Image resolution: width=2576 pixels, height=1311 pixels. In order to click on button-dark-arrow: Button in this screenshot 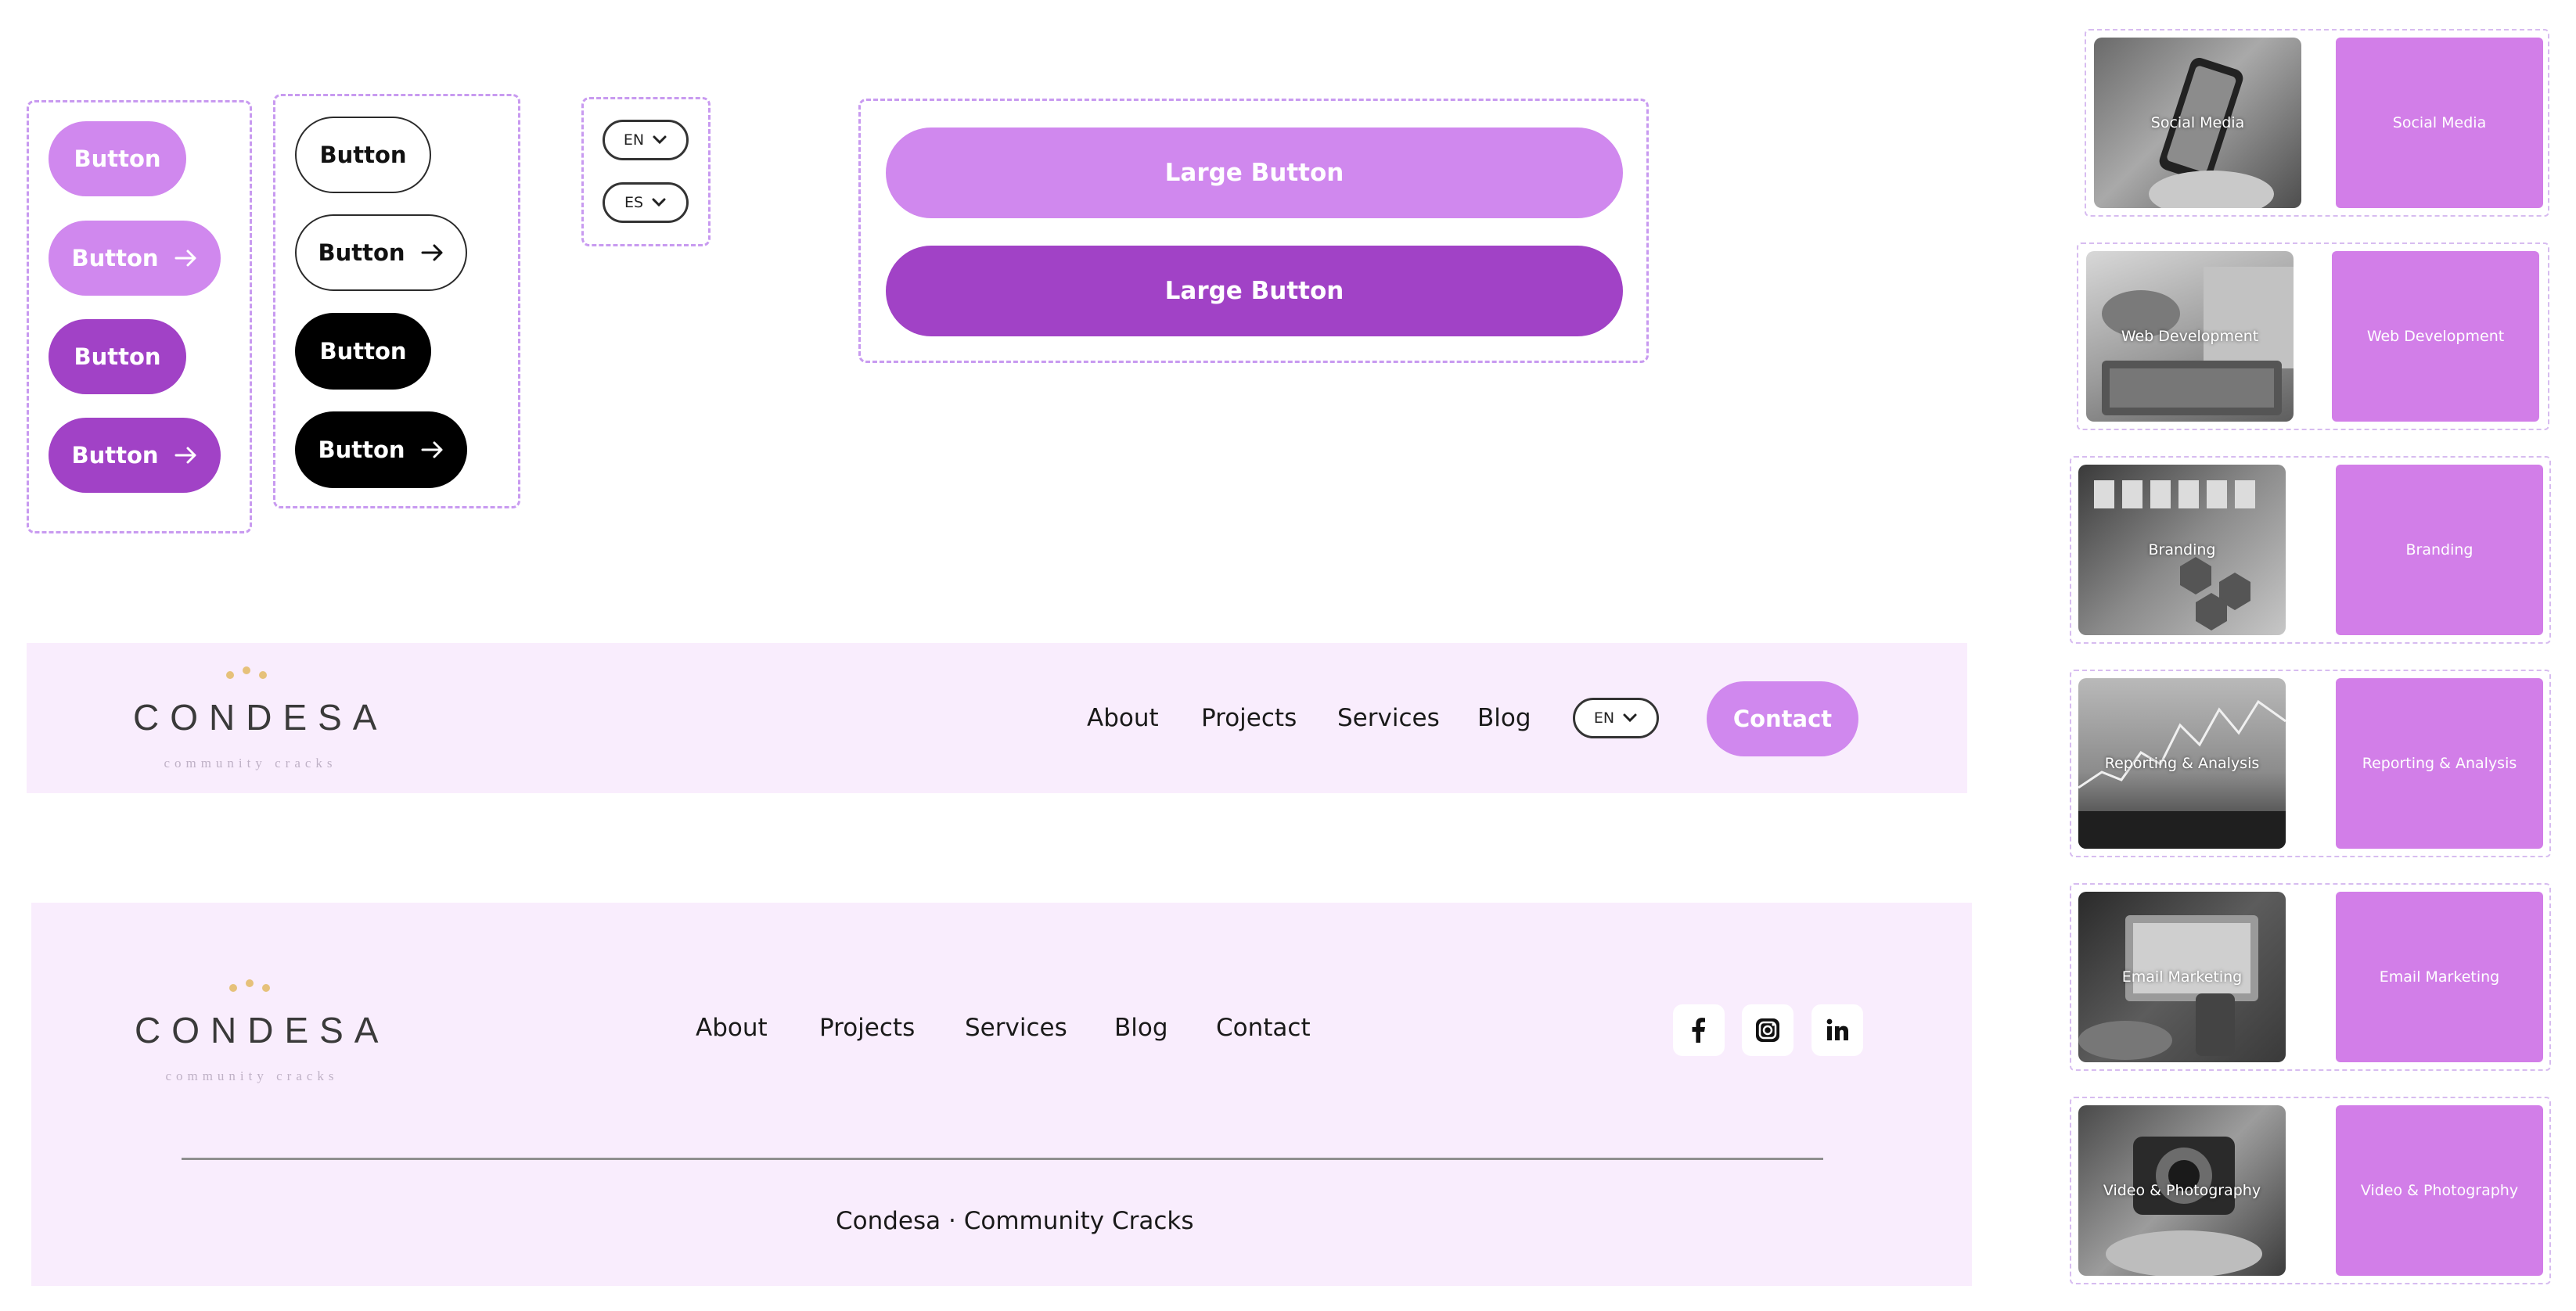, I will do `click(135, 455)`.